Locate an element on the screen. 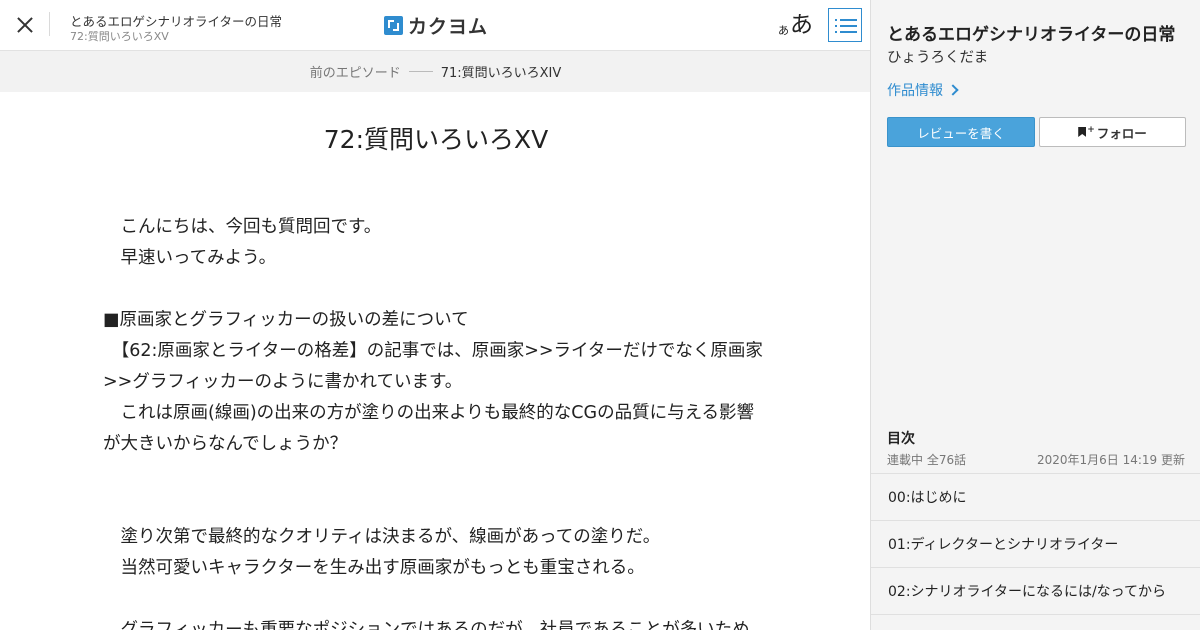 The width and height of the screenshot is (1200, 630). logo-text: カクヨム is located at coordinates (448, 26).